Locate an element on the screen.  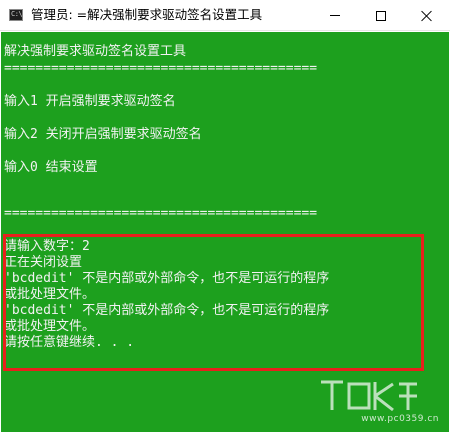
console-option-1: 输入1 开启强制要求驱动签名 is located at coordinates (90, 101).